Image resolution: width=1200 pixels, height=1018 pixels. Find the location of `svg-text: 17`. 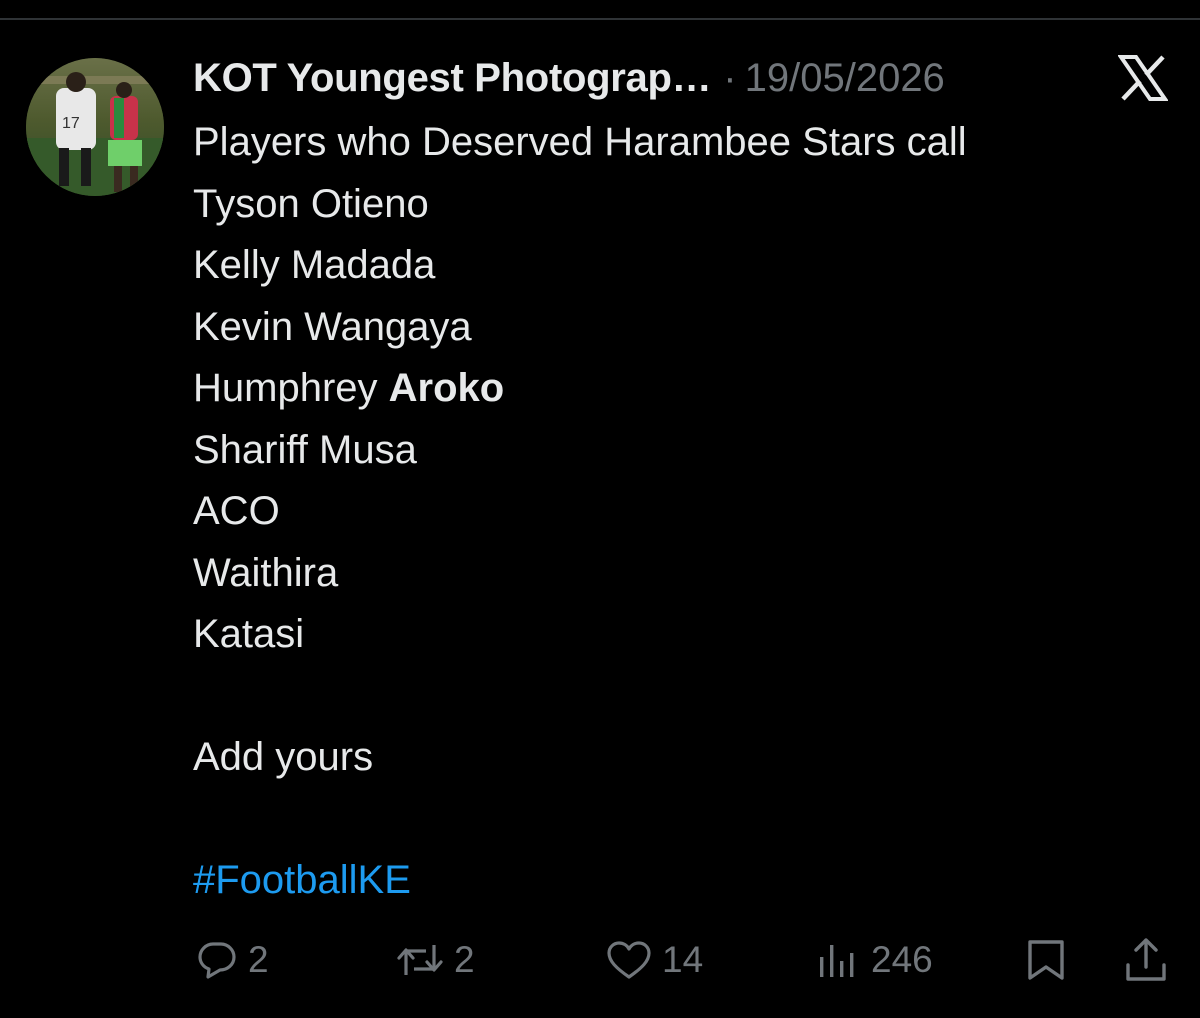

svg-text: 17 is located at coordinates (71, 123).